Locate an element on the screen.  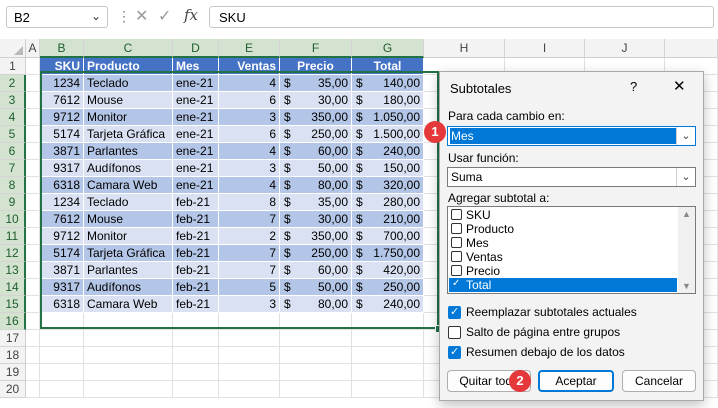
row-header-1: 1 is located at coordinates (13, 66).